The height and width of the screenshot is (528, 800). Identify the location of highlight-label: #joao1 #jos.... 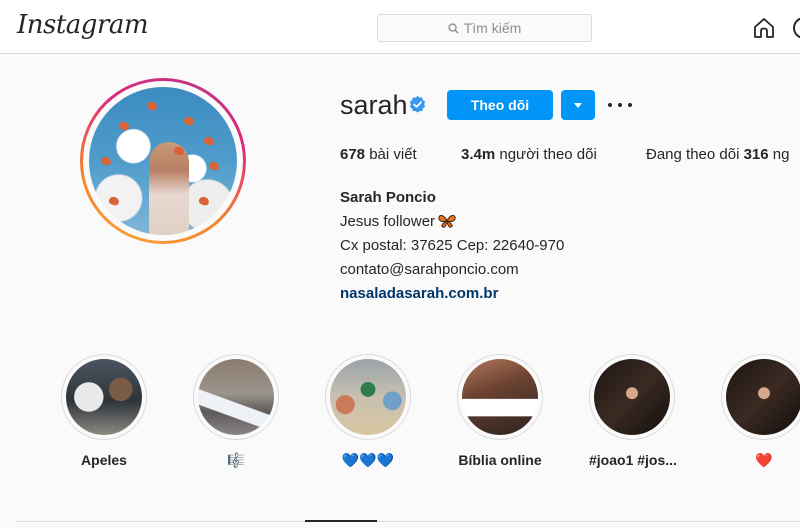
(633, 460).